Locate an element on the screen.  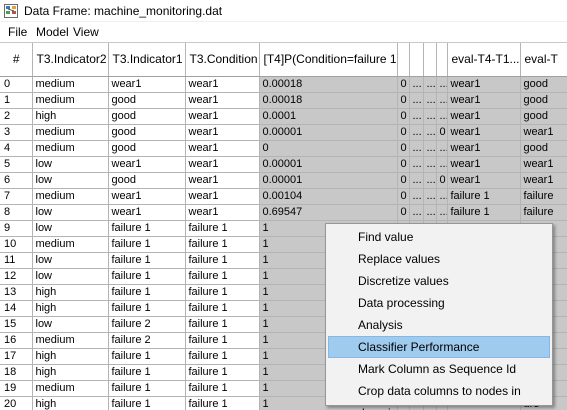
column-header: T3.Condition is located at coordinates (222, 60).